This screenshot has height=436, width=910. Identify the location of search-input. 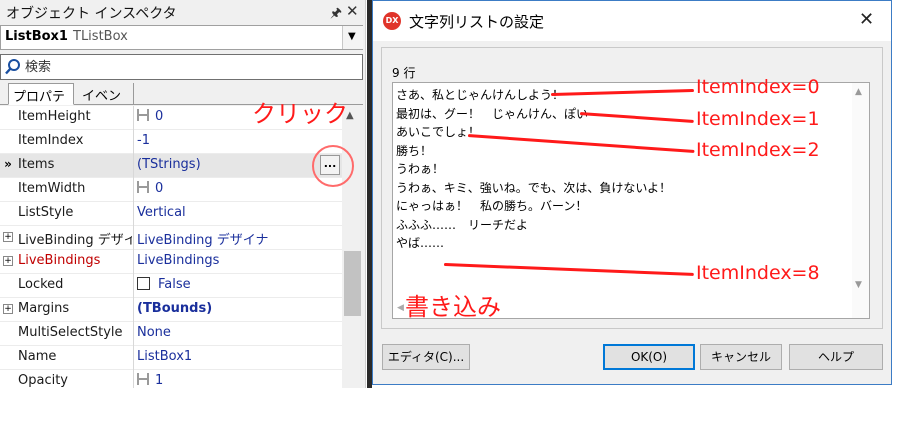
(190, 67).